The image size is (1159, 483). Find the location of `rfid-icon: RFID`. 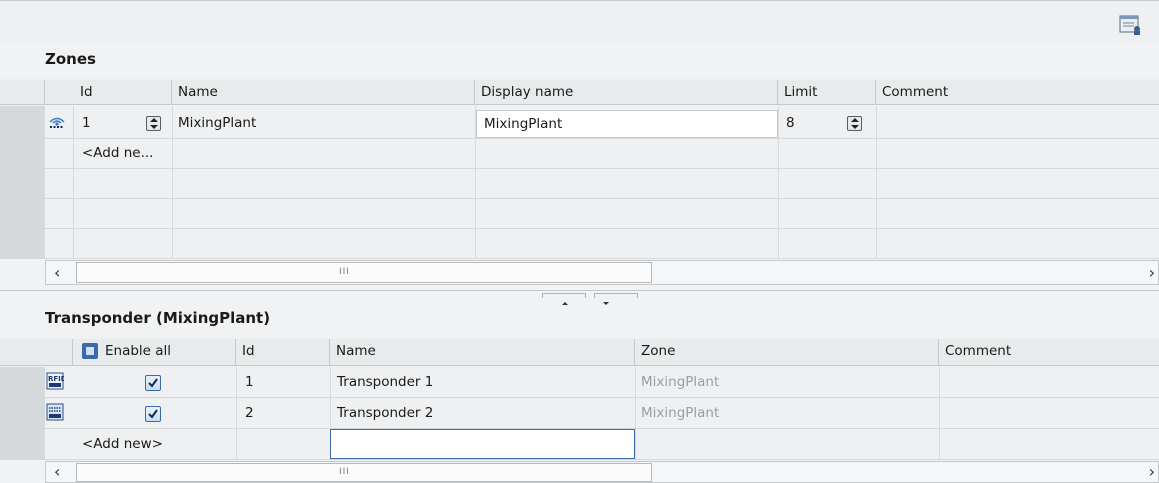

rfid-icon: RFID is located at coordinates (56, 383).